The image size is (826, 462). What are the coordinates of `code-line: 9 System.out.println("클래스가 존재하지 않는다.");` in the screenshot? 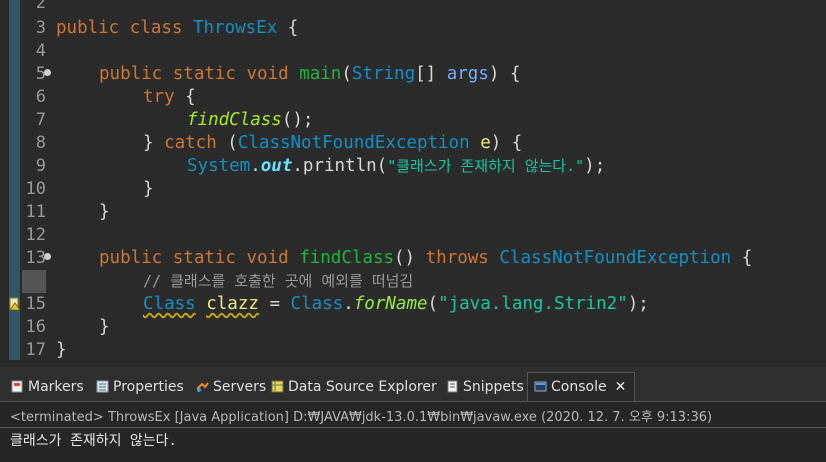 It's located at (413, 166).